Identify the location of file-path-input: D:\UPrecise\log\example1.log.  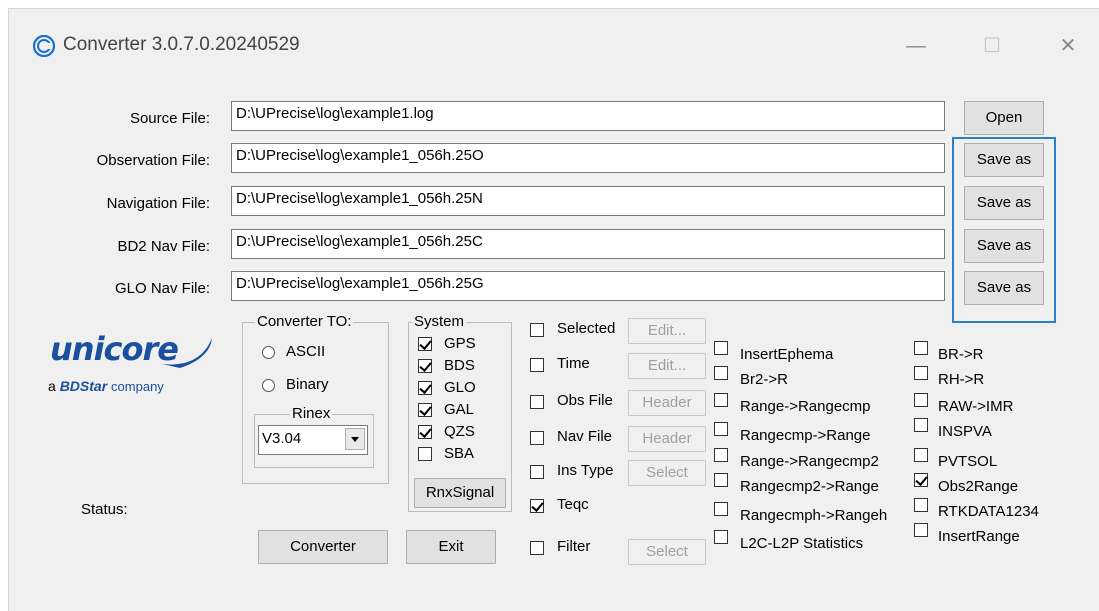
(588, 116).